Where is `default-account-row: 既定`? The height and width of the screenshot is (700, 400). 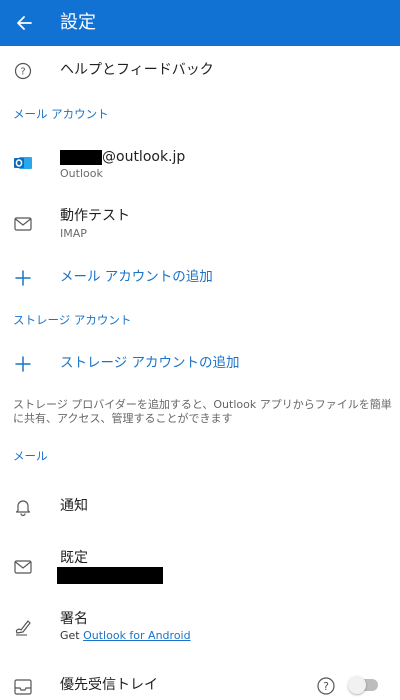
default-account-row: 既定 is located at coordinates (200, 568).